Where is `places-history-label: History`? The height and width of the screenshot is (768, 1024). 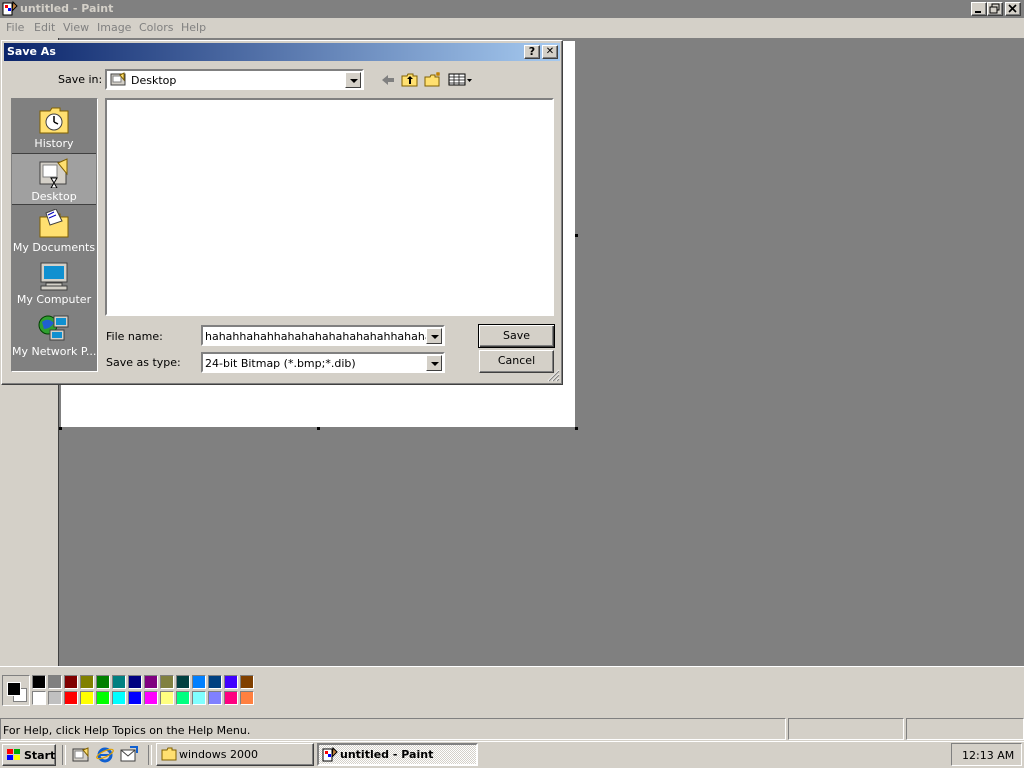 places-history-label: History is located at coordinates (54, 143).